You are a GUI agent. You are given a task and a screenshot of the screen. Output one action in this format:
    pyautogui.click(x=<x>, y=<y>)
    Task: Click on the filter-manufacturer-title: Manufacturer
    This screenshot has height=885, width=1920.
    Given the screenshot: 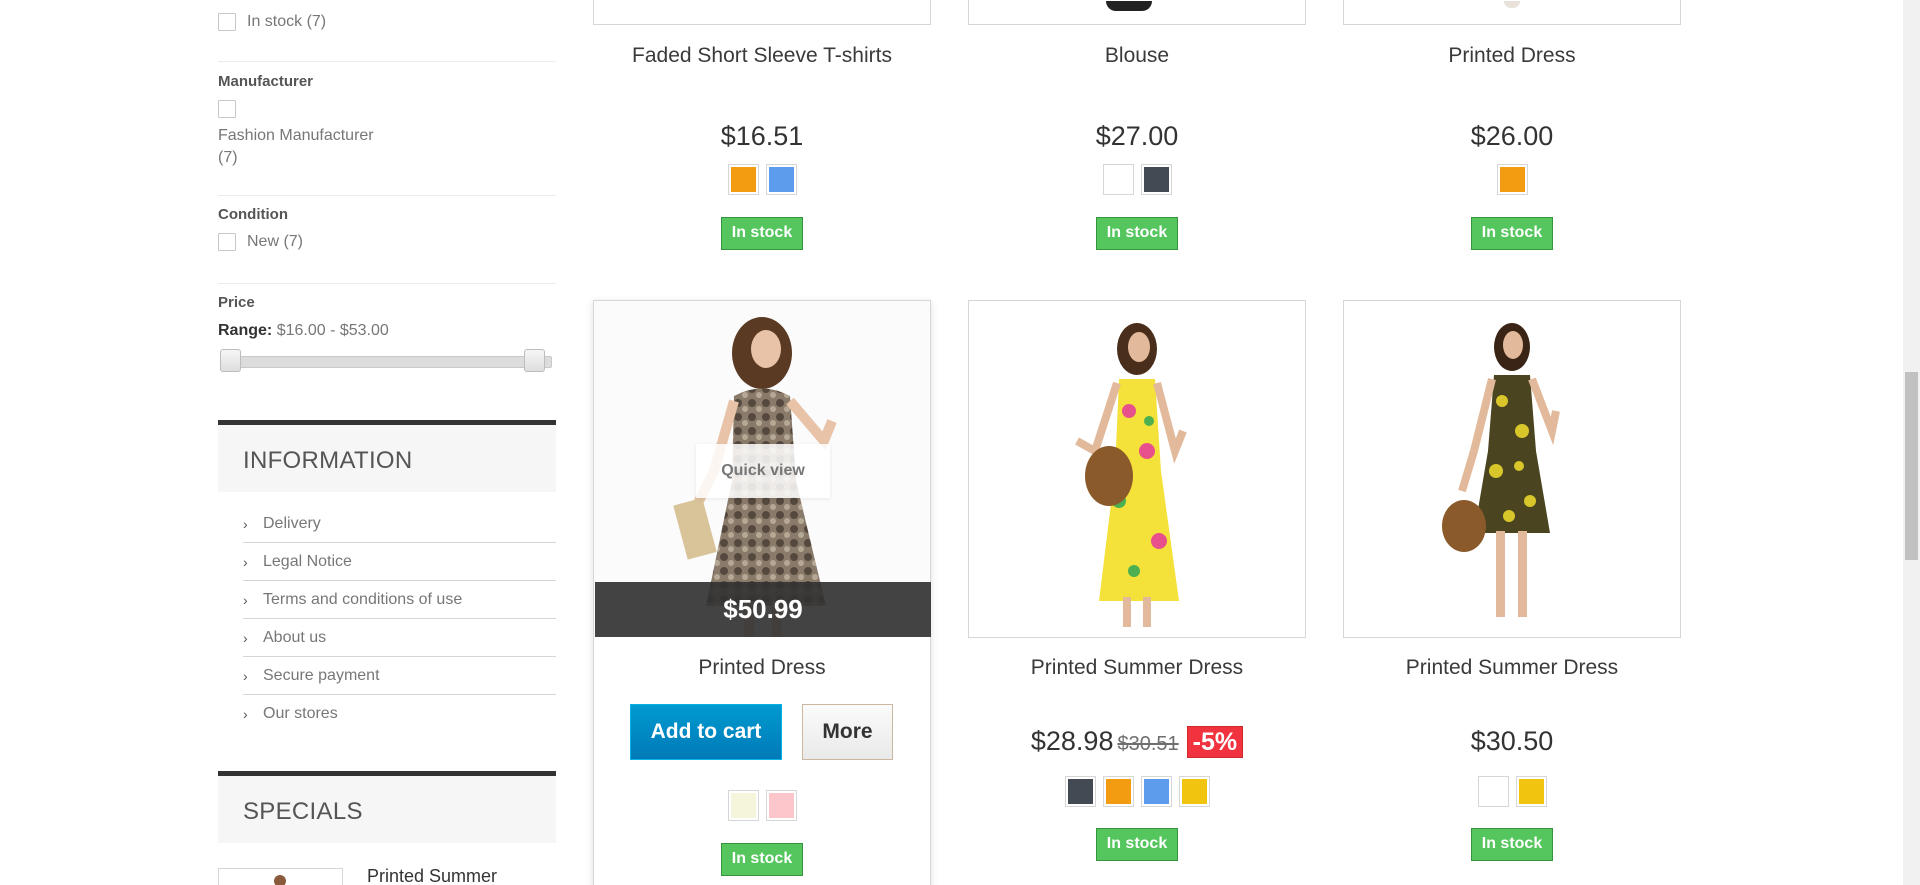 What is the action you would take?
    pyautogui.click(x=266, y=81)
    